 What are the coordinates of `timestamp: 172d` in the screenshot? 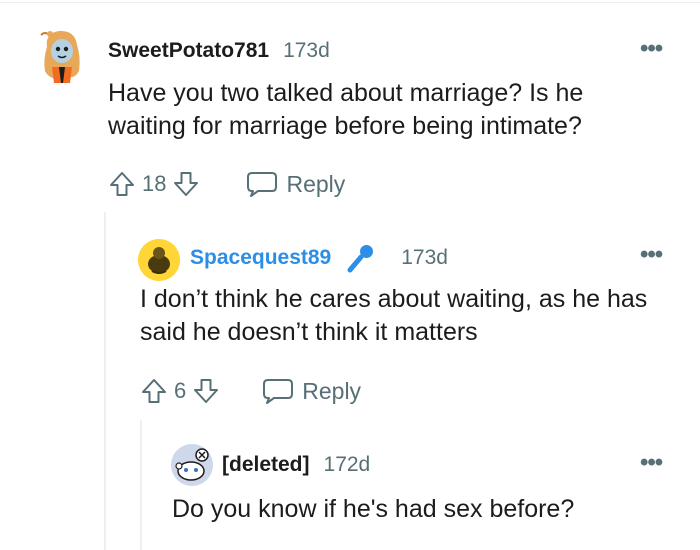 It's located at (347, 465).